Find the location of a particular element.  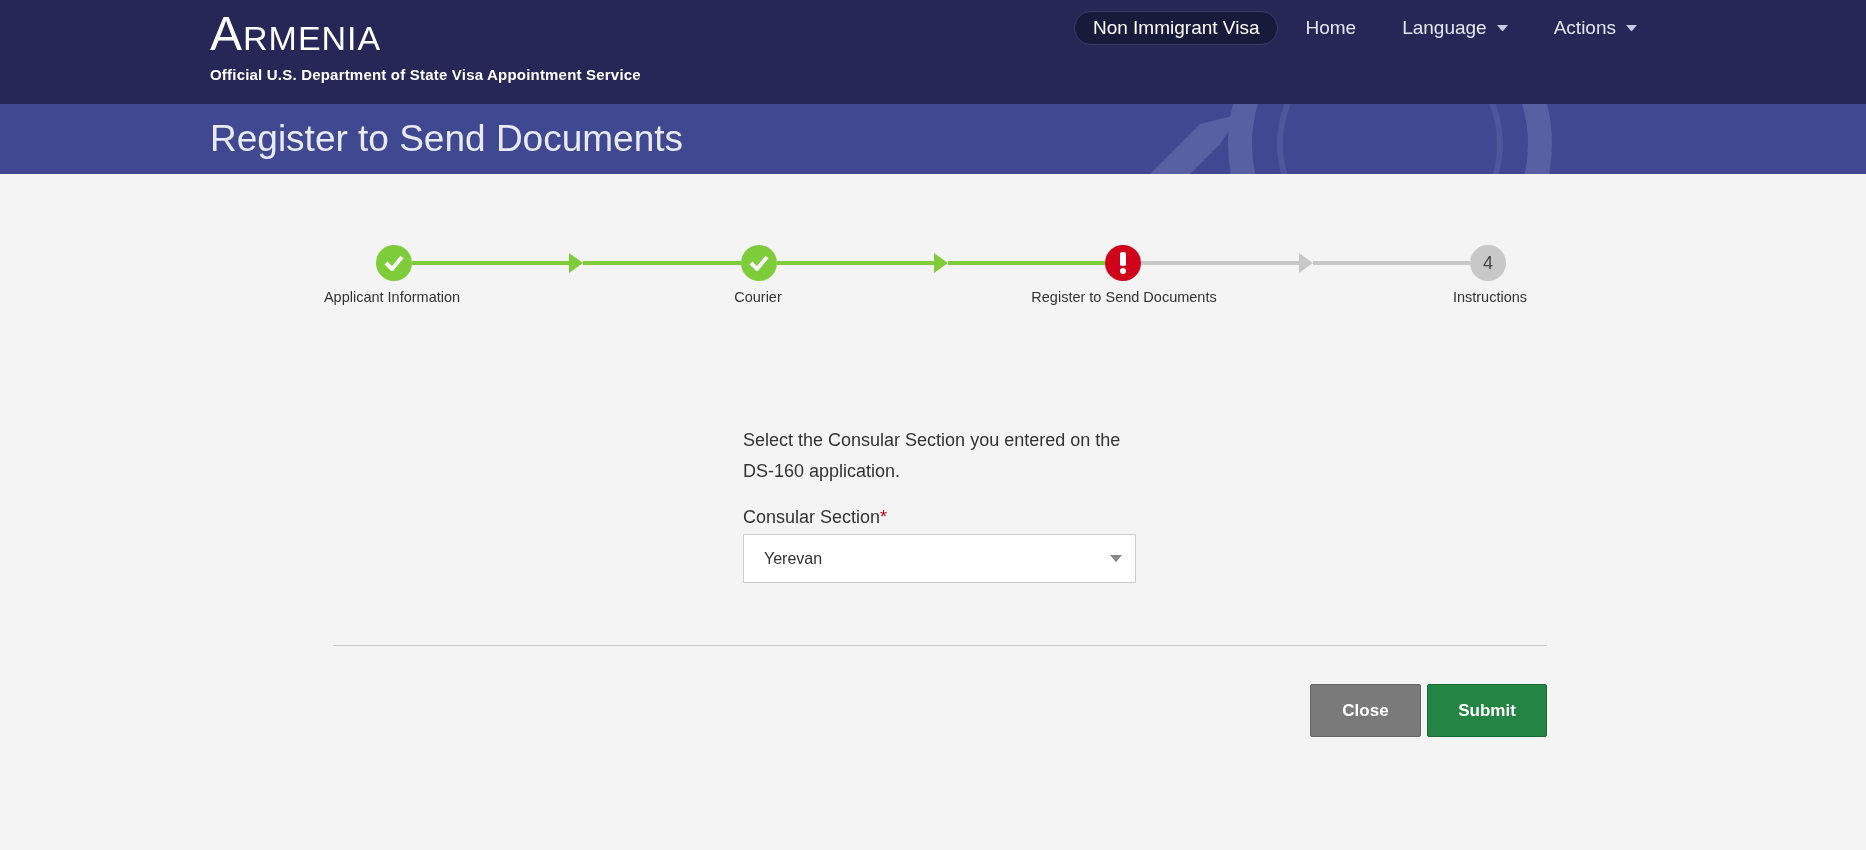

nav-link: Language is located at coordinates (1455, 28).